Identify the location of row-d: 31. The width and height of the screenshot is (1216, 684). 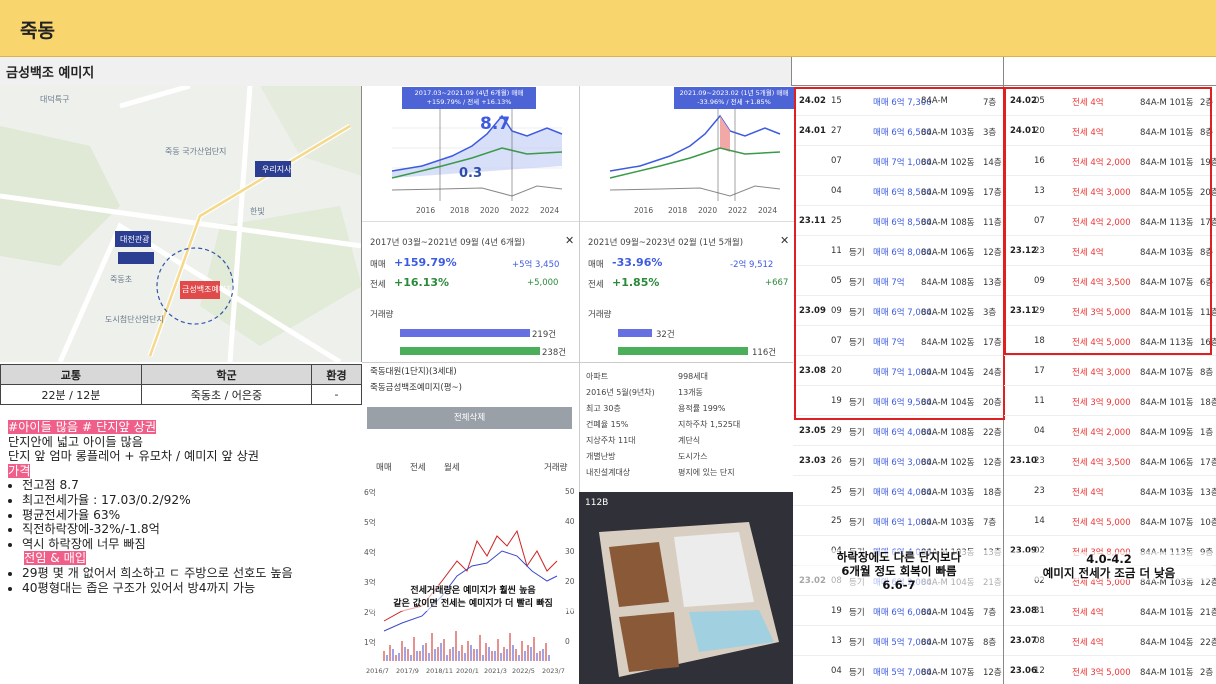
(1039, 611).